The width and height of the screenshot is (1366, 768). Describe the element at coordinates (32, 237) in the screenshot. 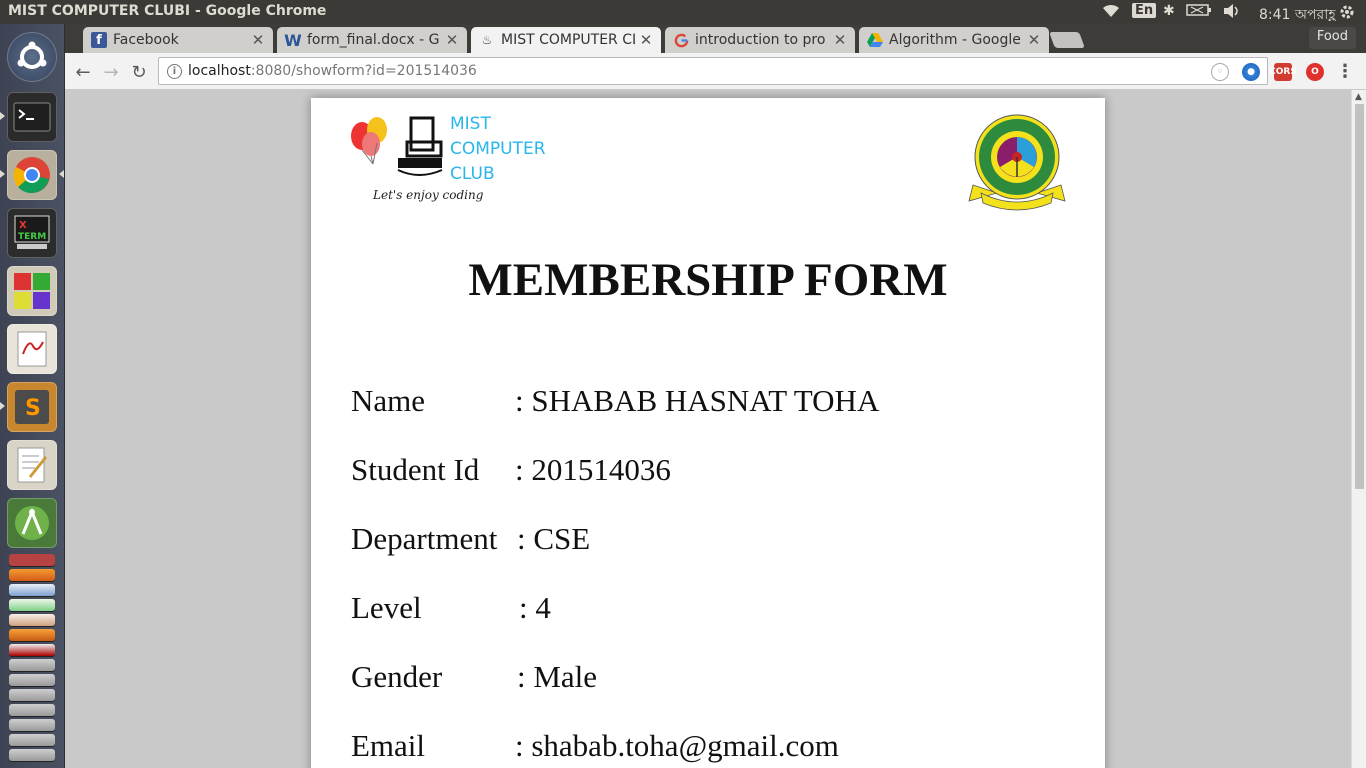

I see `svg-text: TERM` at that location.